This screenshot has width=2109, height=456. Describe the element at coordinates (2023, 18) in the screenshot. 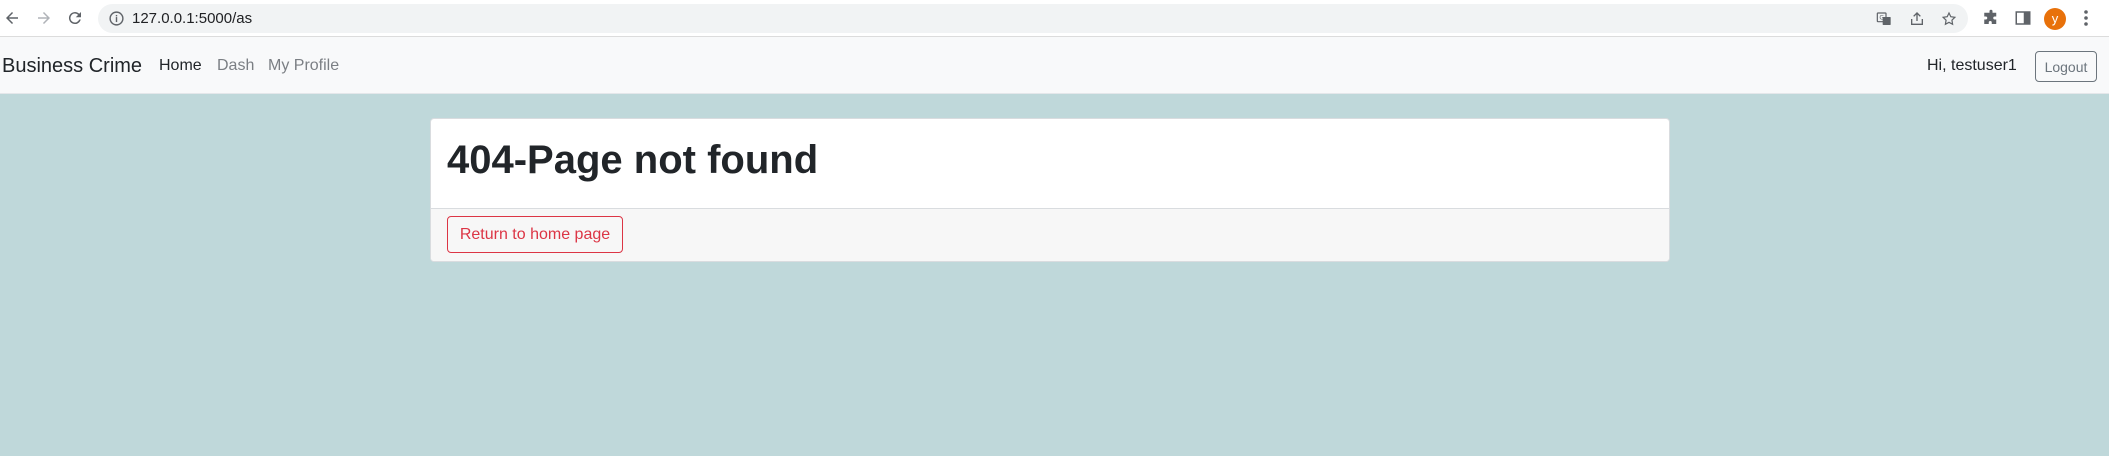

I see `side-panel-icon` at that location.